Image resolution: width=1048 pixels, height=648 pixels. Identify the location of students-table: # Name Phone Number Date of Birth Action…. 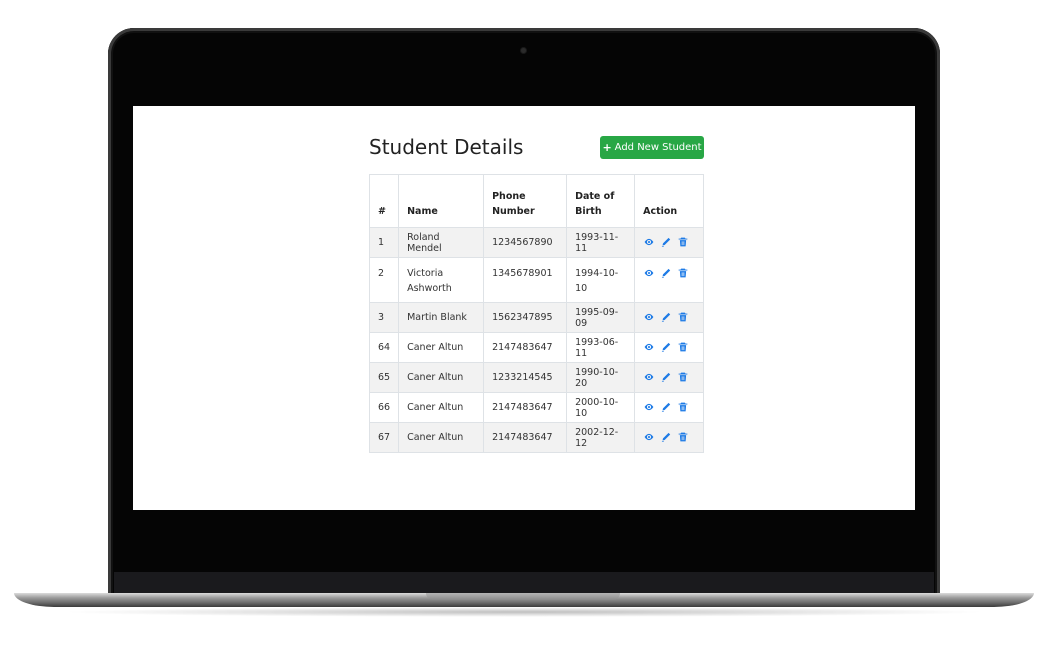
(536, 313).